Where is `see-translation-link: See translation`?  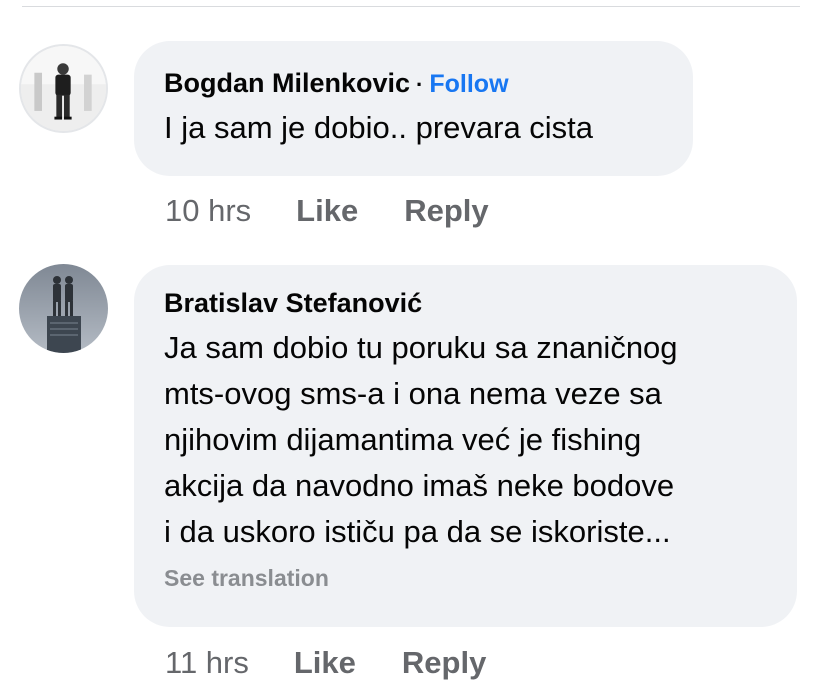 see-translation-link: See translation is located at coordinates (465, 578).